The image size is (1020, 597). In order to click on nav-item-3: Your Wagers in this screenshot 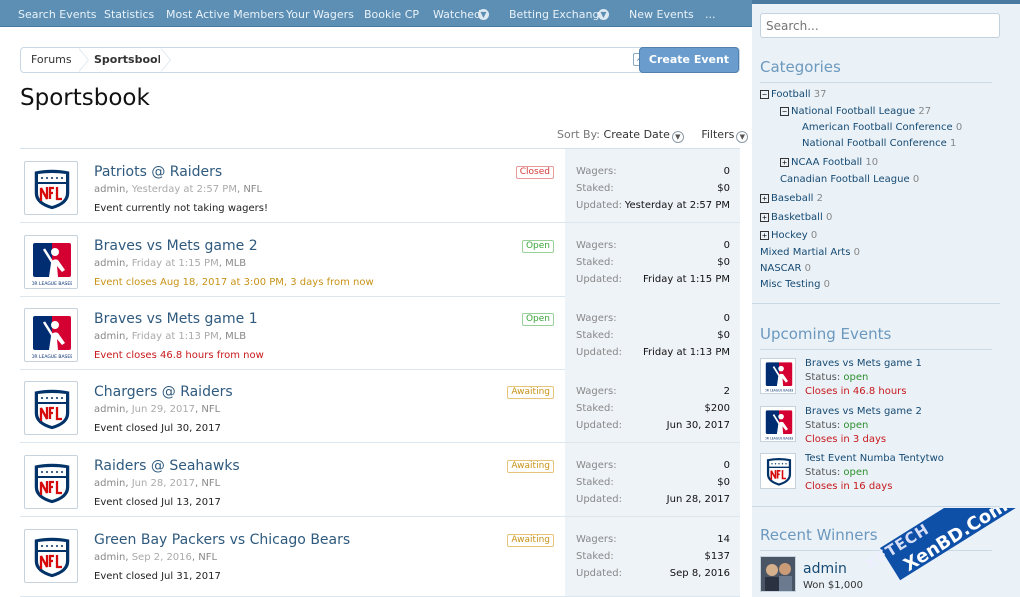, I will do `click(320, 13)`.